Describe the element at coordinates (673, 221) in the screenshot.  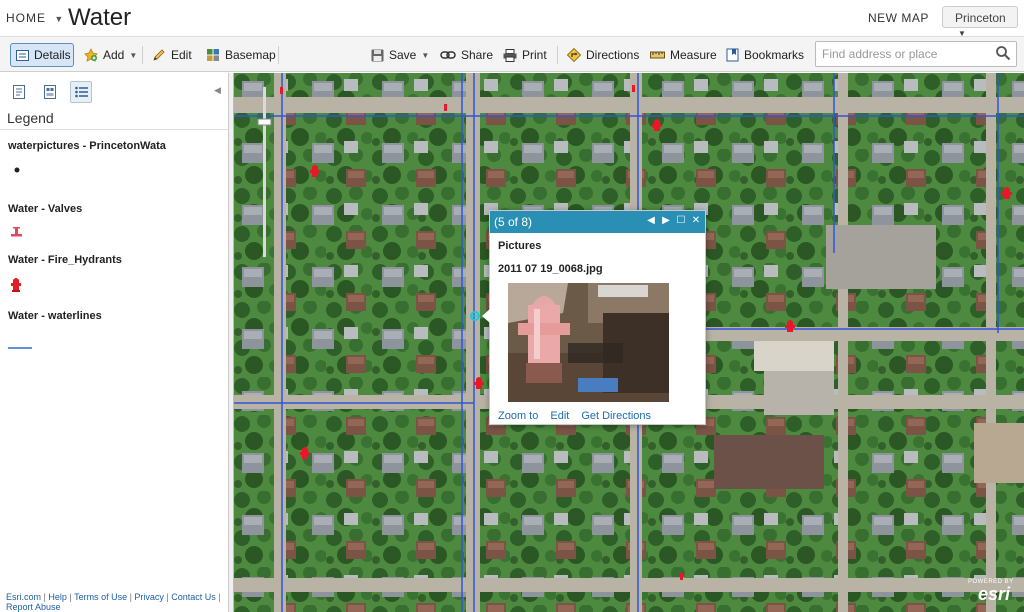
I see `popup-controls: ◀ ▶ ☐ ✕` at that location.